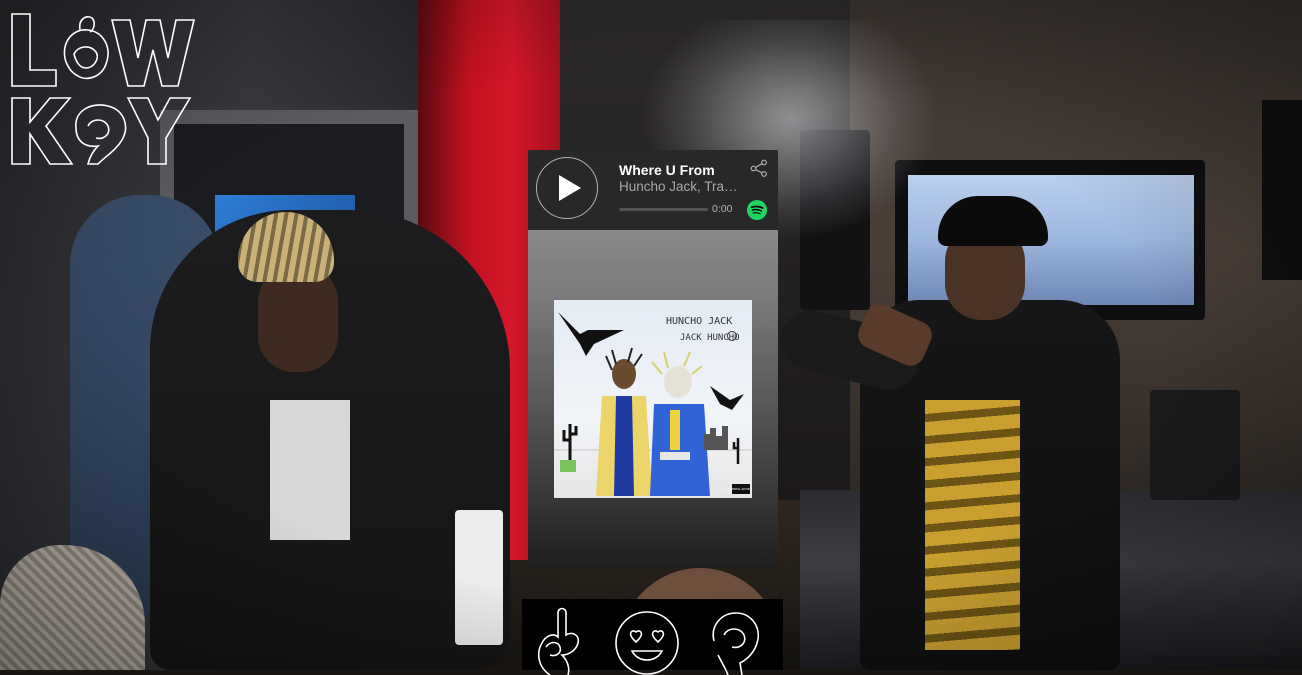 The image size is (1302, 675). What do you see at coordinates (699, 321) in the screenshot?
I see `svg-text: HUNCHO JACK` at bounding box center [699, 321].